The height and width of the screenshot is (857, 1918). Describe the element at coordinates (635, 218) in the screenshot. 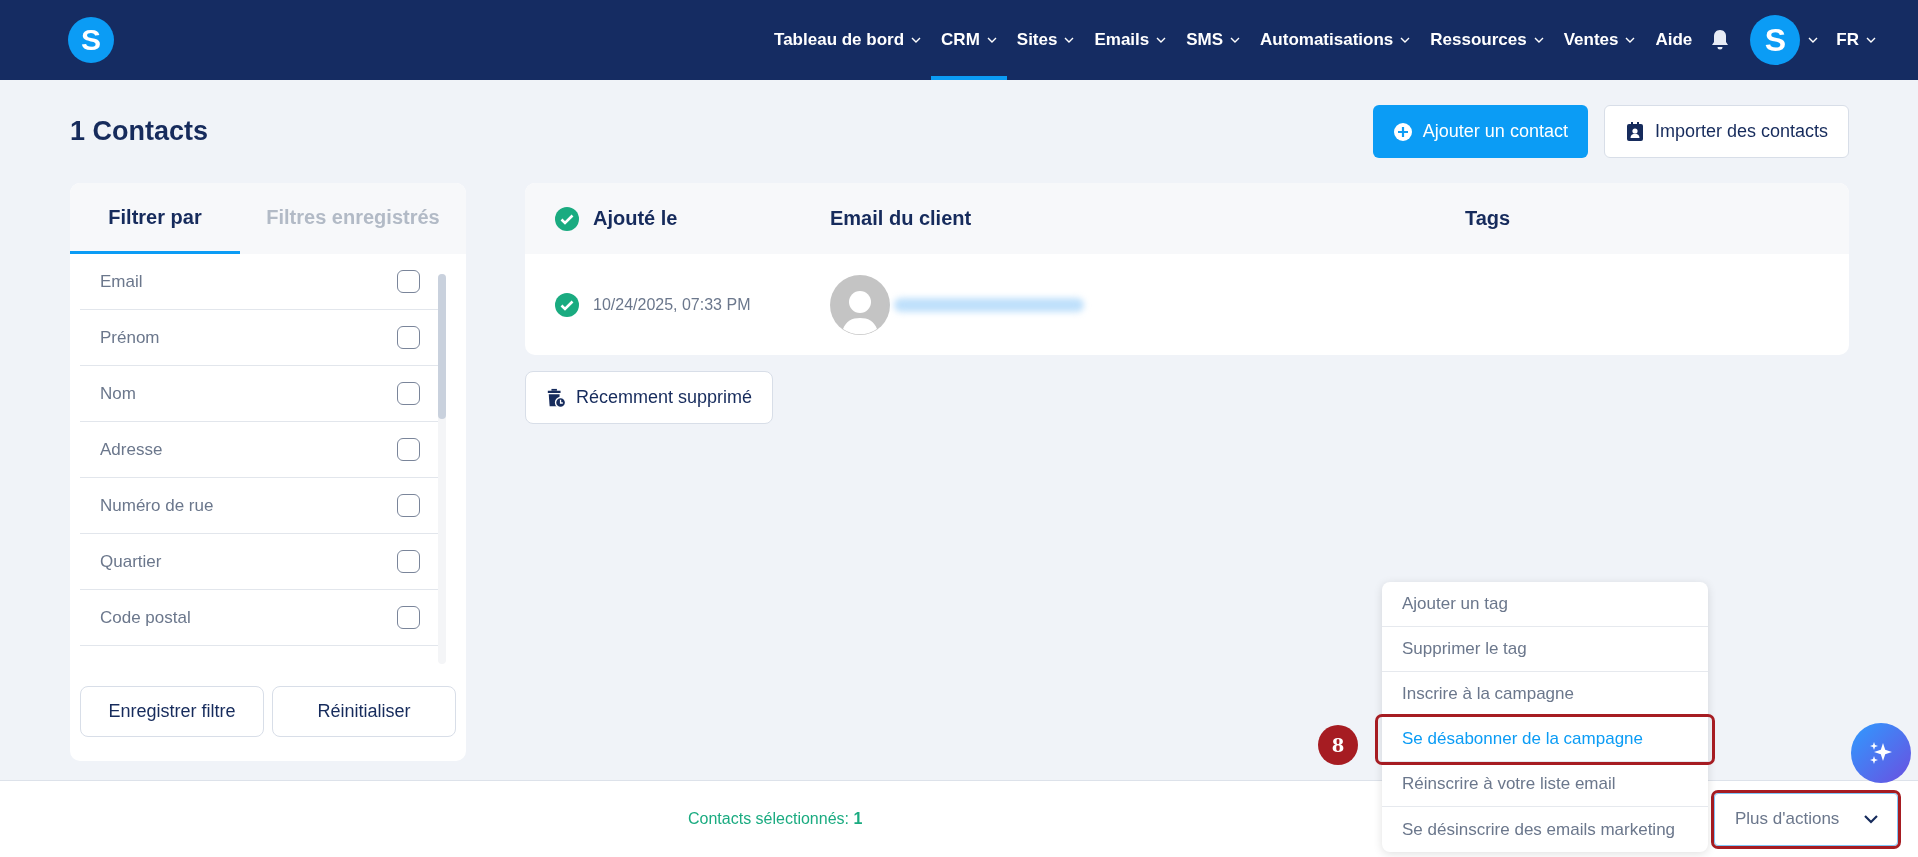

I see `column-header: Ajouté le` at that location.